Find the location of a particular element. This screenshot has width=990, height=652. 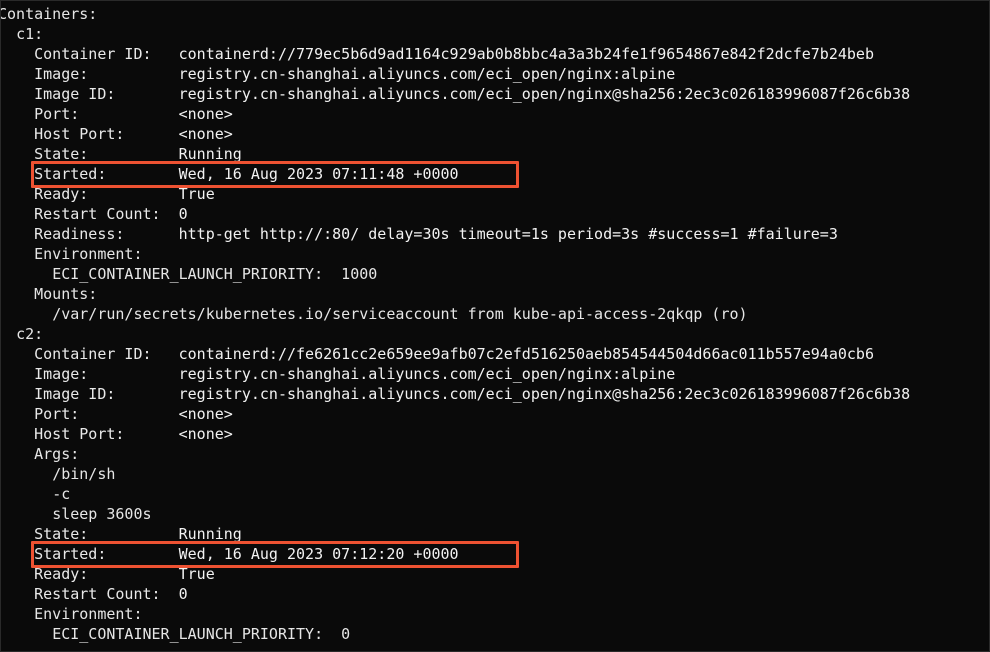

line-text: sleep 3600s is located at coordinates (102, 514).